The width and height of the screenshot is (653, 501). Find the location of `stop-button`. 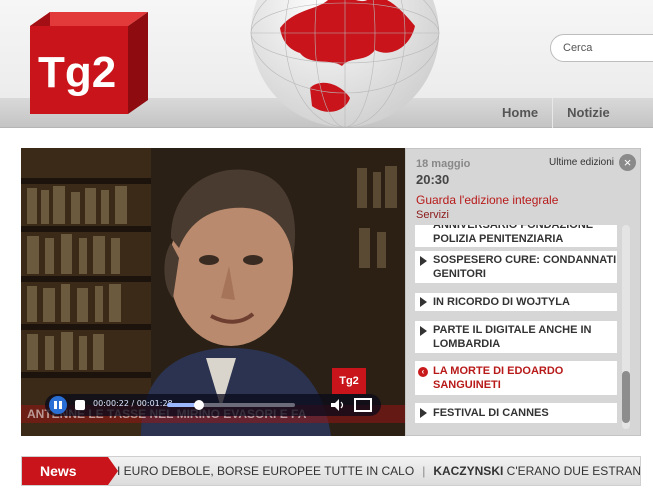

stop-button is located at coordinates (80, 405).